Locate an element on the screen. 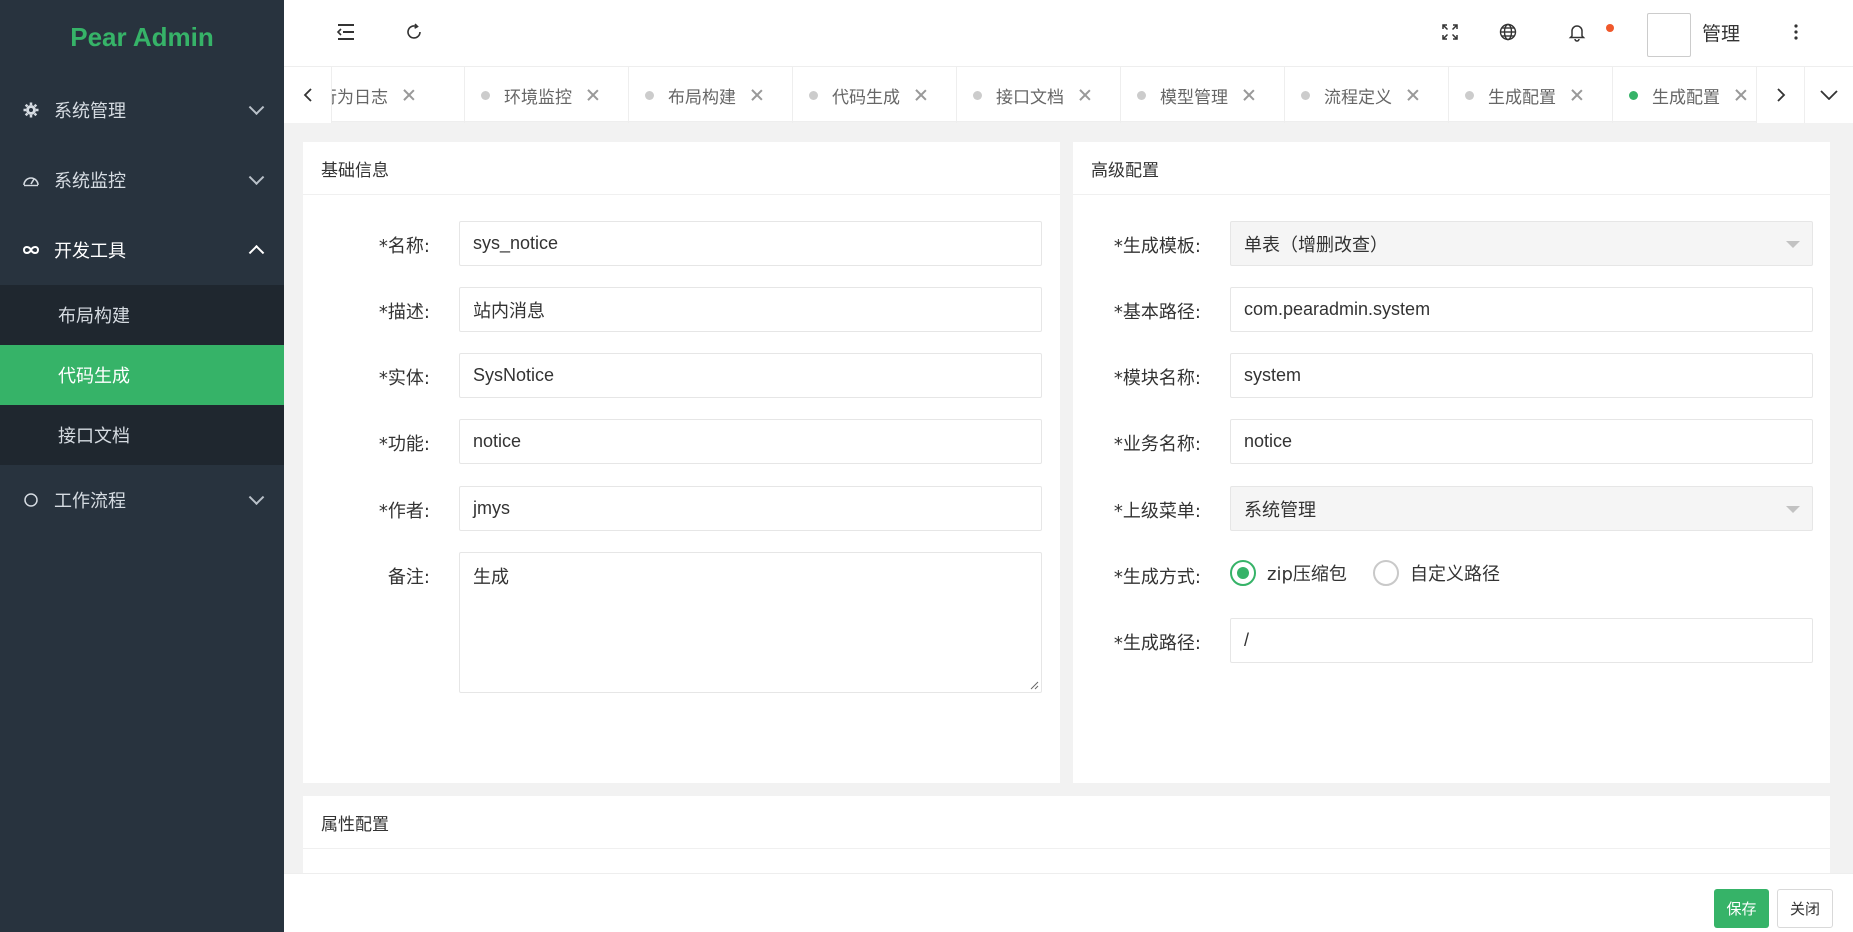  sidebar-item-layout-builder: 布局构建 is located at coordinates (142, 315).